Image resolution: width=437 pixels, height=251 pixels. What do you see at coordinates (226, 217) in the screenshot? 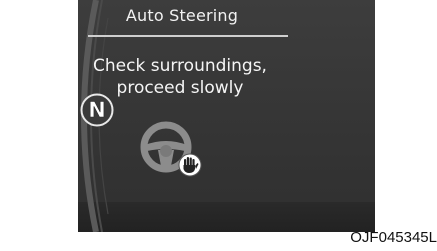
I see `display-bottom-band` at bounding box center [226, 217].